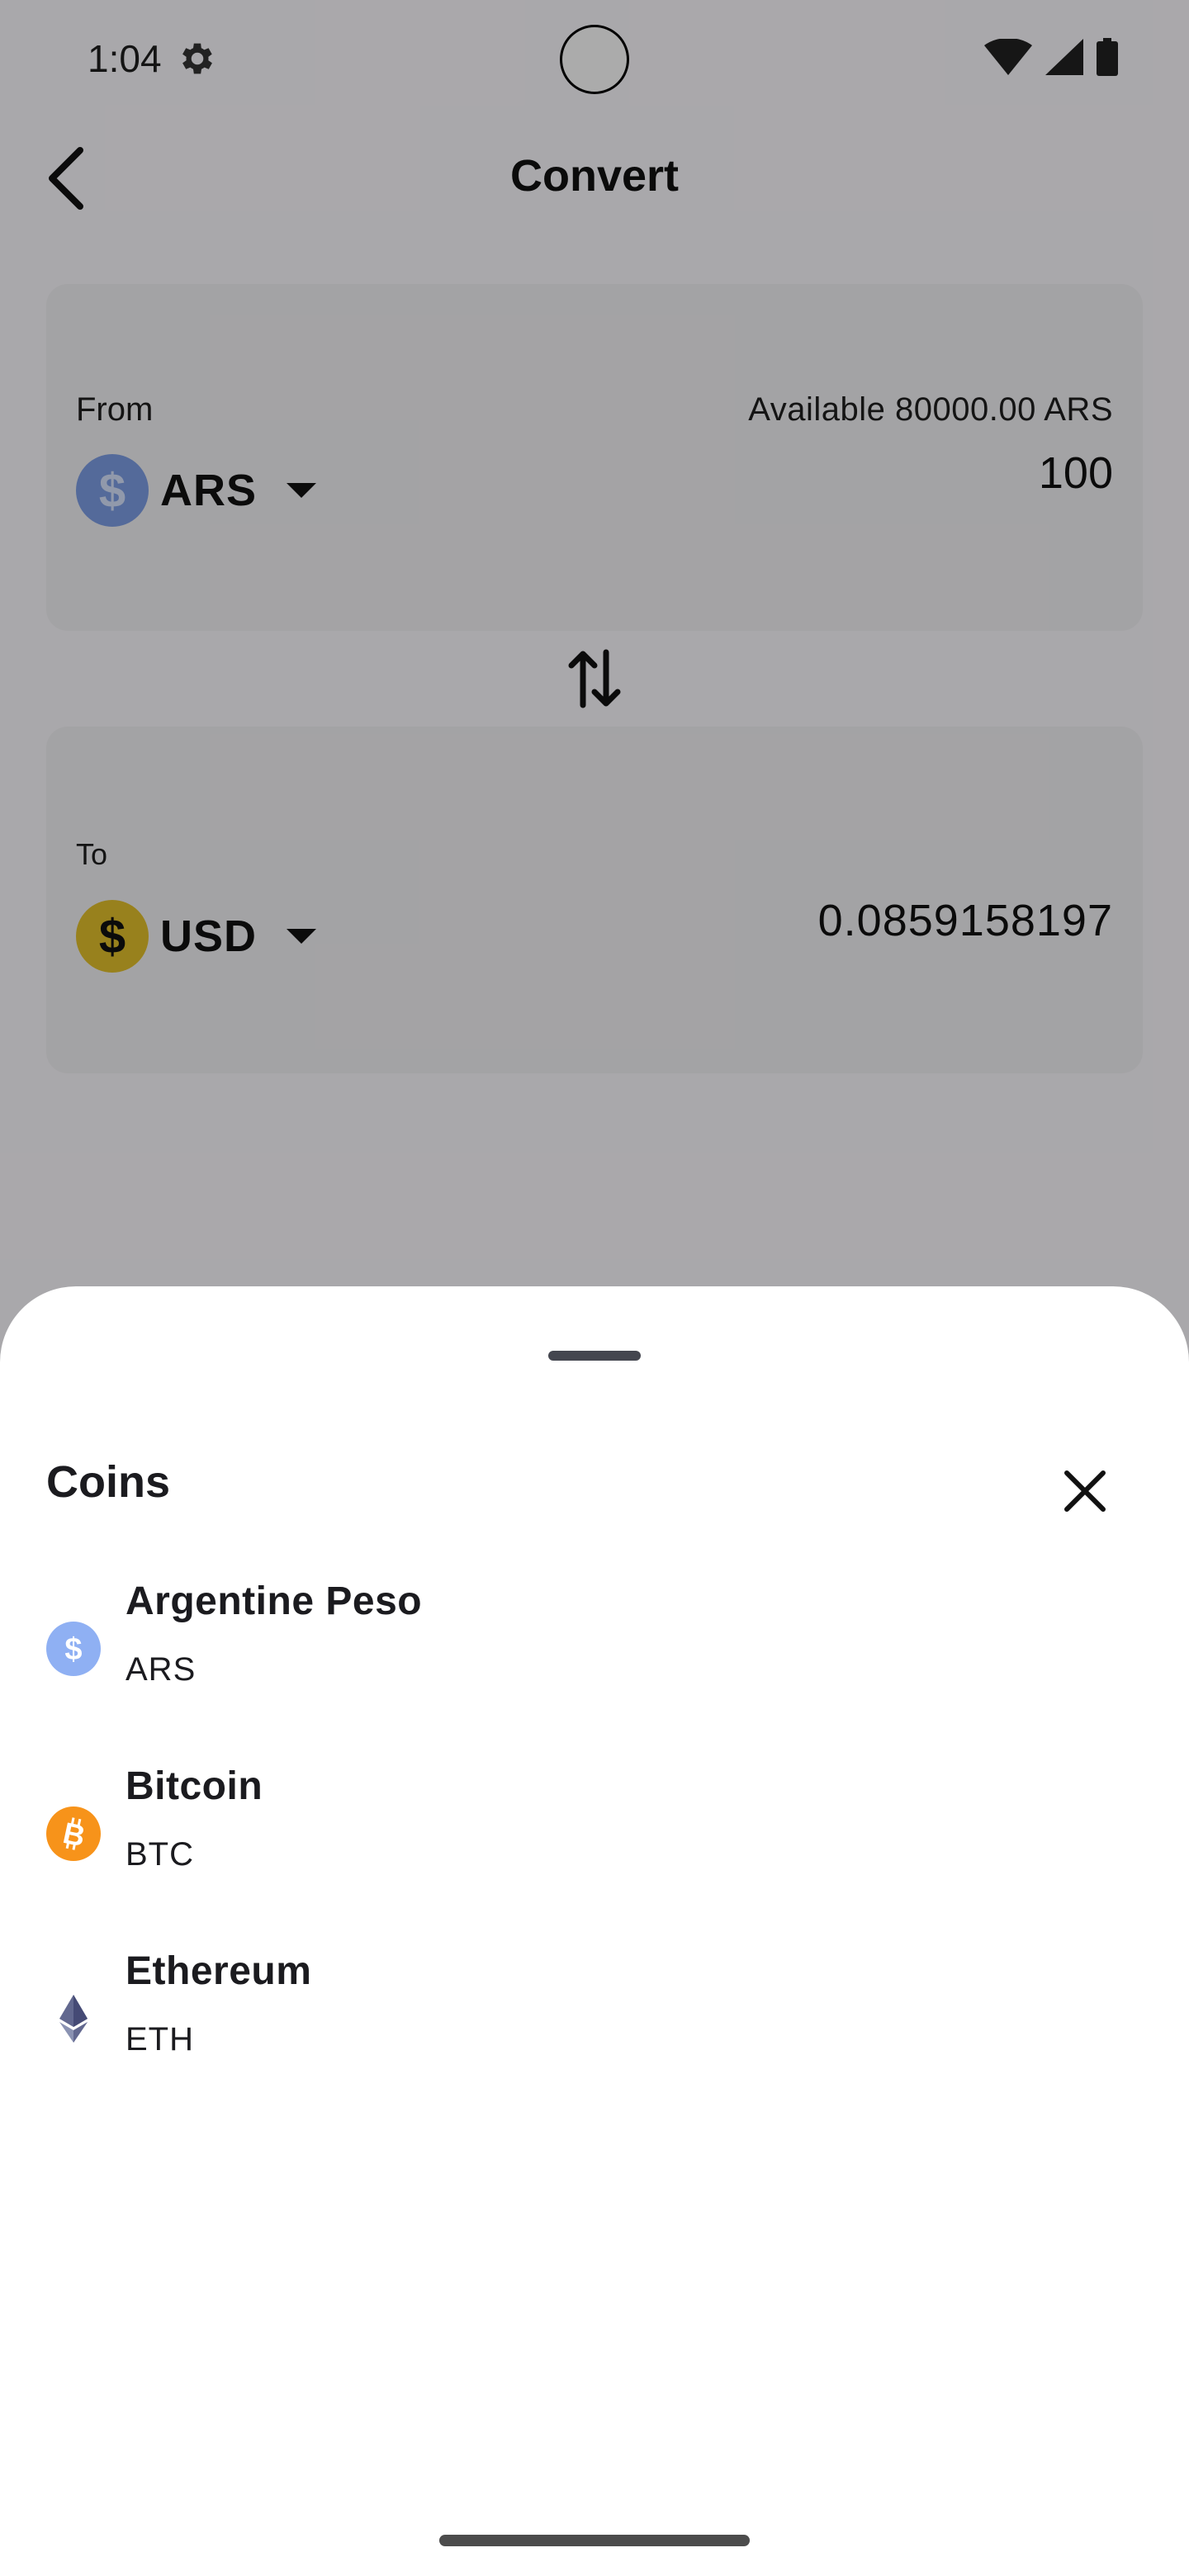 The image size is (1189, 2576). What do you see at coordinates (108, 1482) in the screenshot?
I see `sheet-title: Coins` at bounding box center [108, 1482].